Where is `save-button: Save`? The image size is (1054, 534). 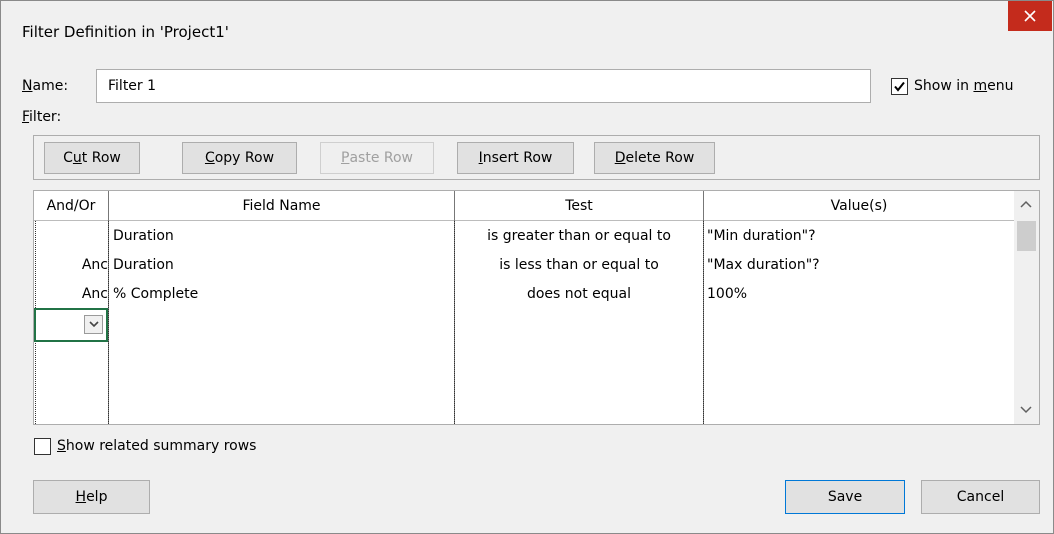
save-button: Save is located at coordinates (845, 497).